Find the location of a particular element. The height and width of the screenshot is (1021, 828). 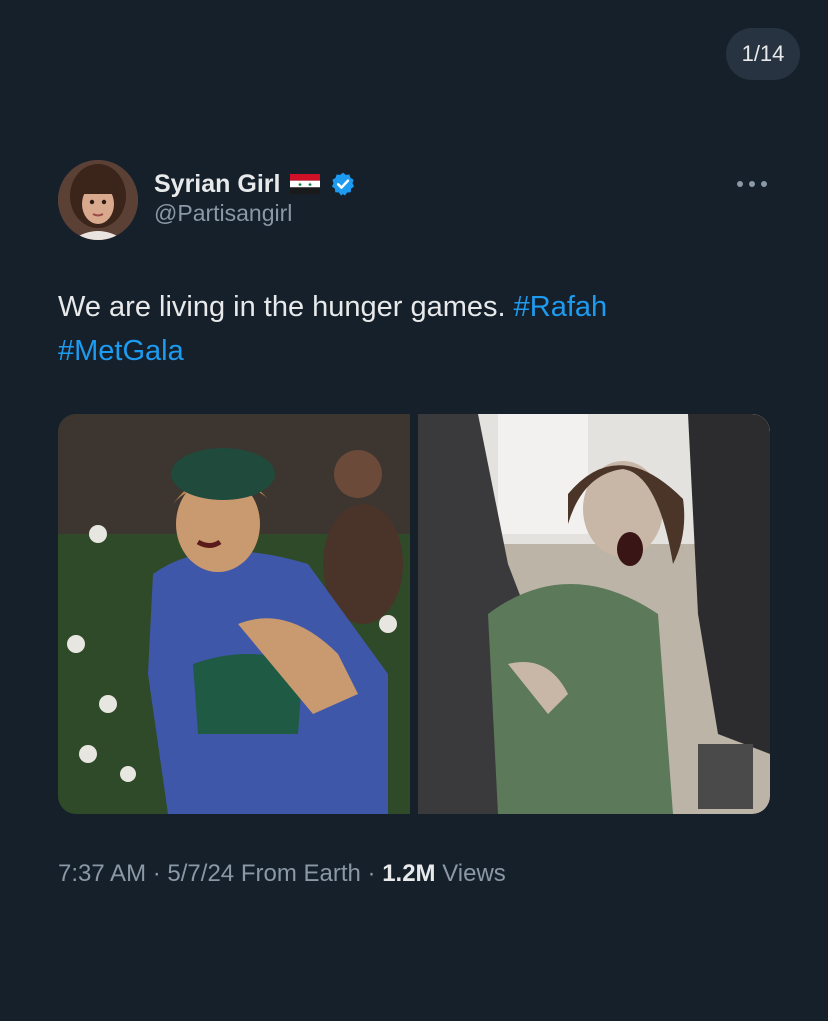

image-counter-badge: 1/14 is located at coordinates (763, 54).